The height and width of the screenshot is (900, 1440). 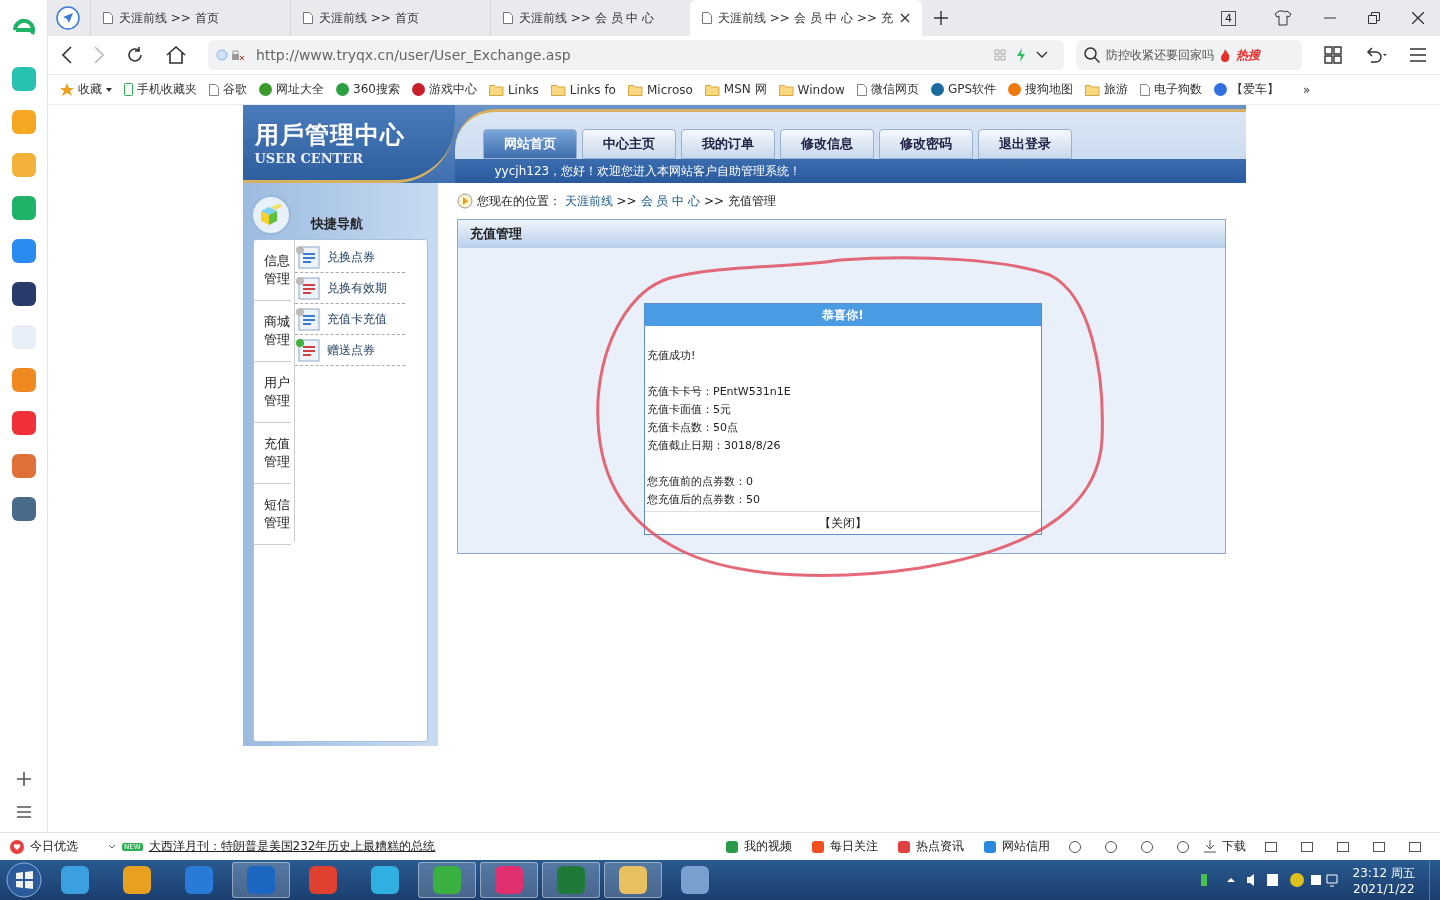 What do you see at coordinates (1333, 55) in the screenshot?
I see `grid-icon` at bounding box center [1333, 55].